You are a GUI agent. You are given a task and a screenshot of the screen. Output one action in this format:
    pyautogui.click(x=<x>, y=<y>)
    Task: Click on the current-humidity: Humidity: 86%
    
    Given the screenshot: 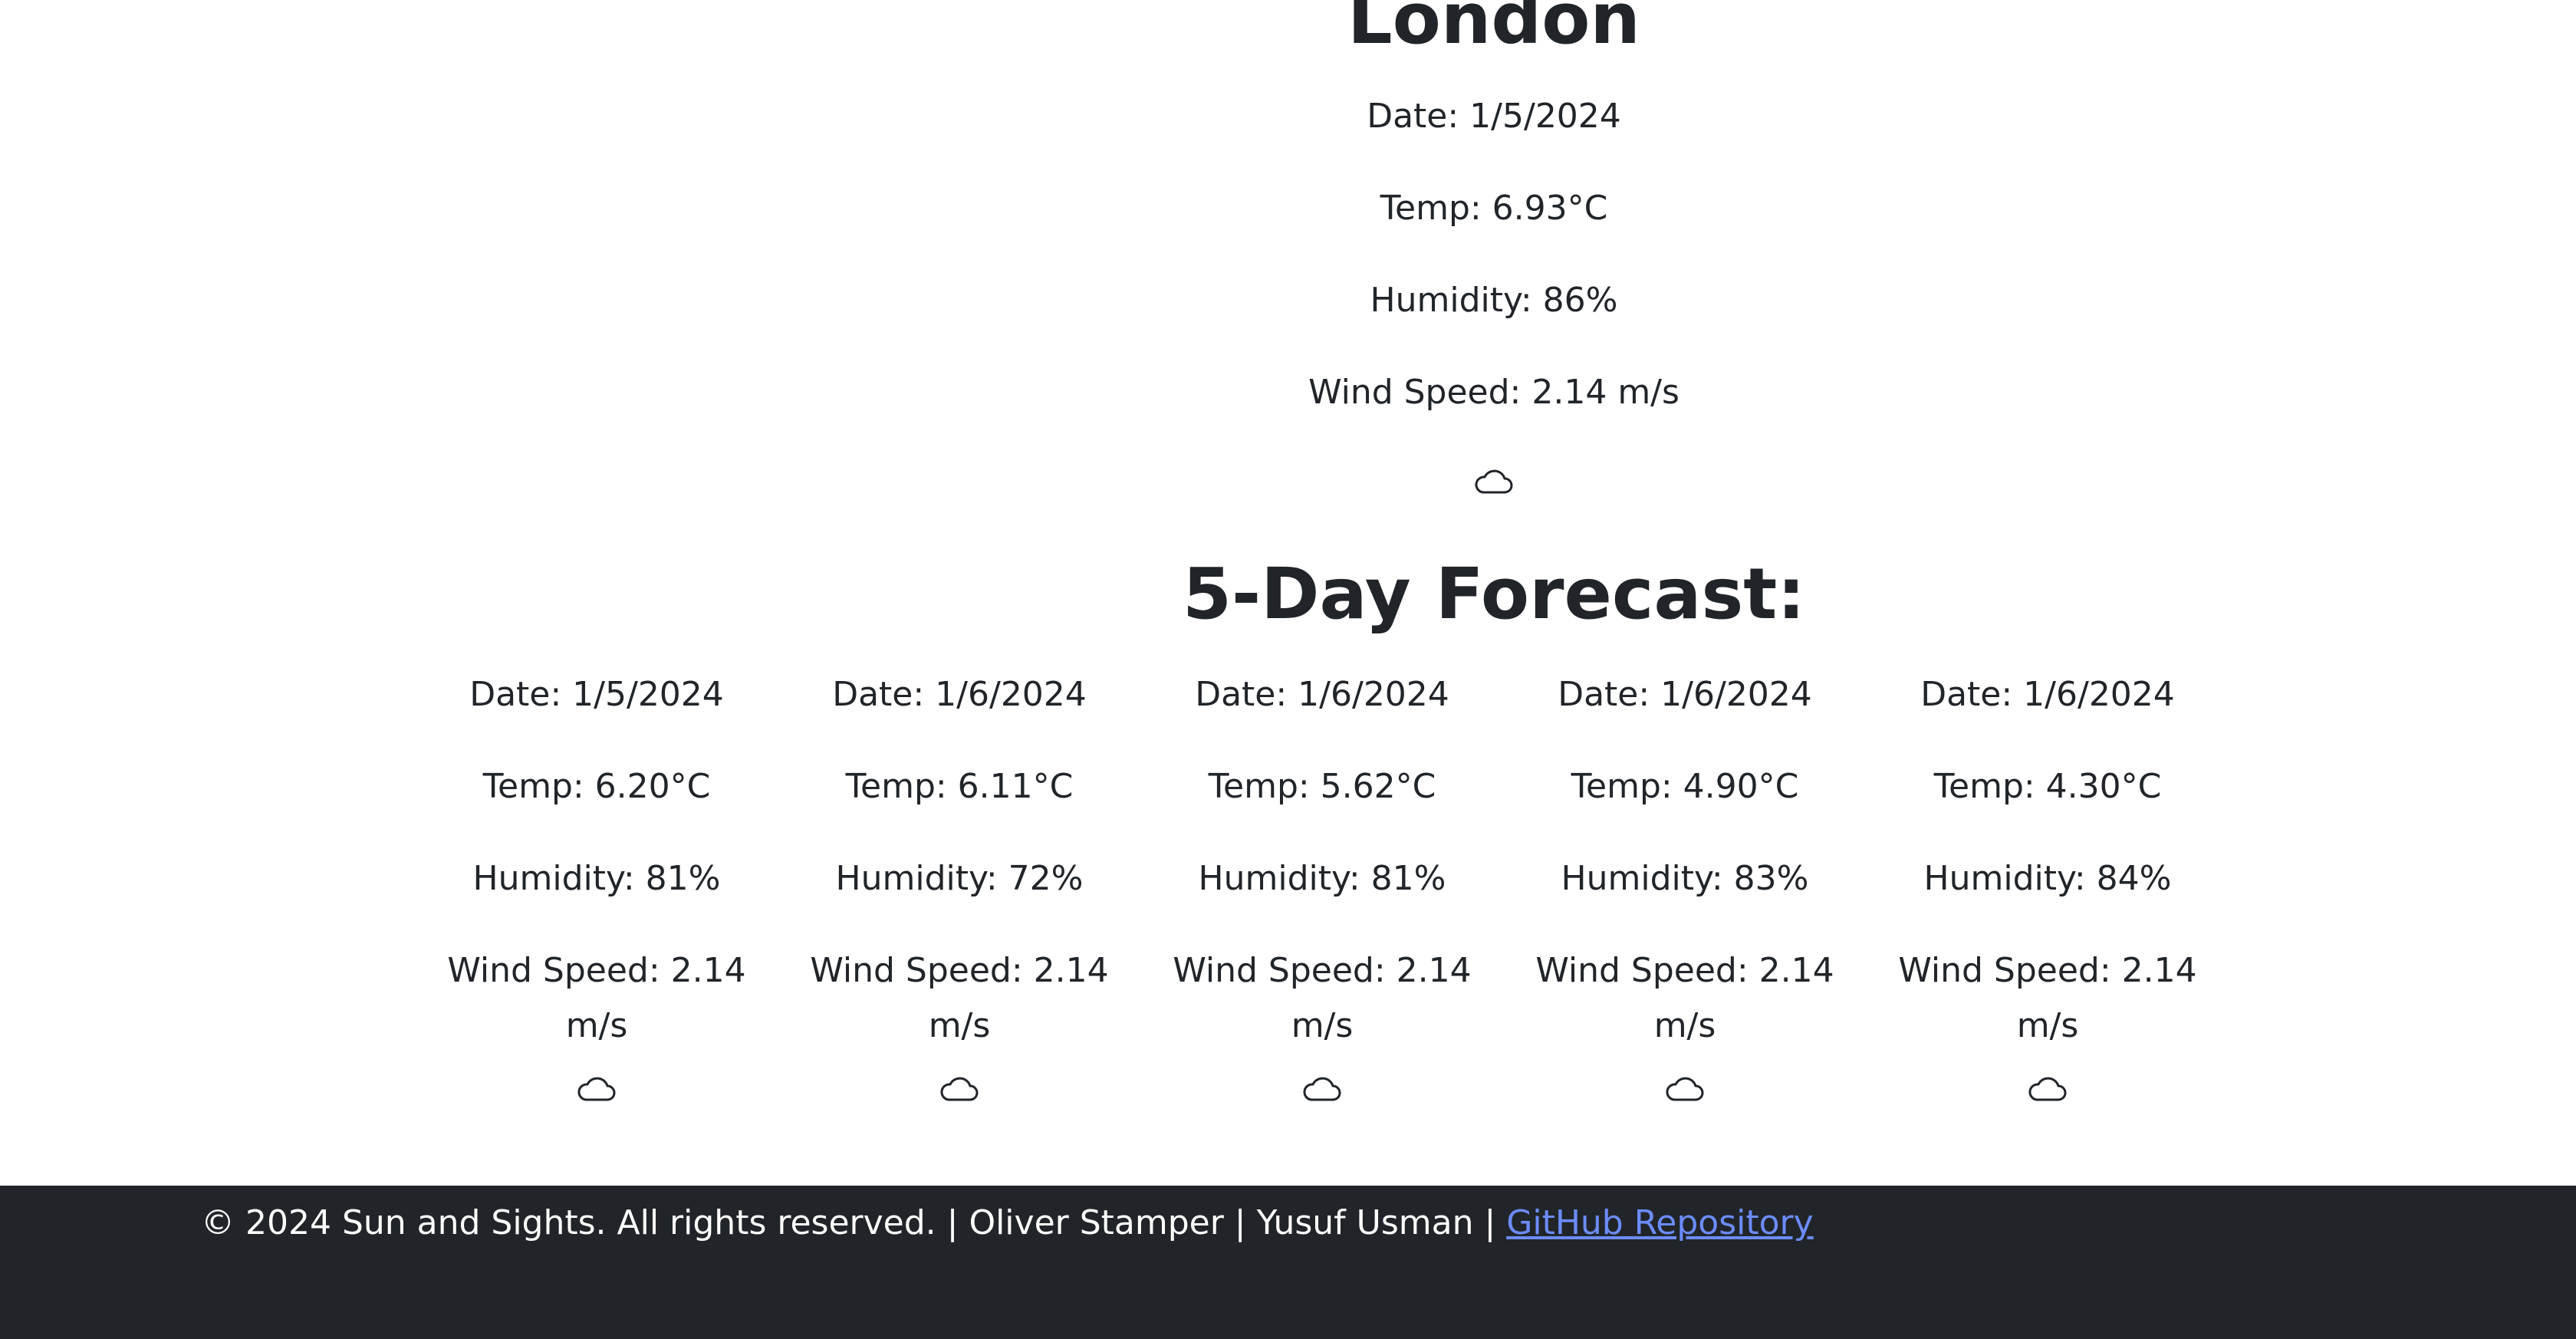 What is the action you would take?
    pyautogui.click(x=1494, y=300)
    